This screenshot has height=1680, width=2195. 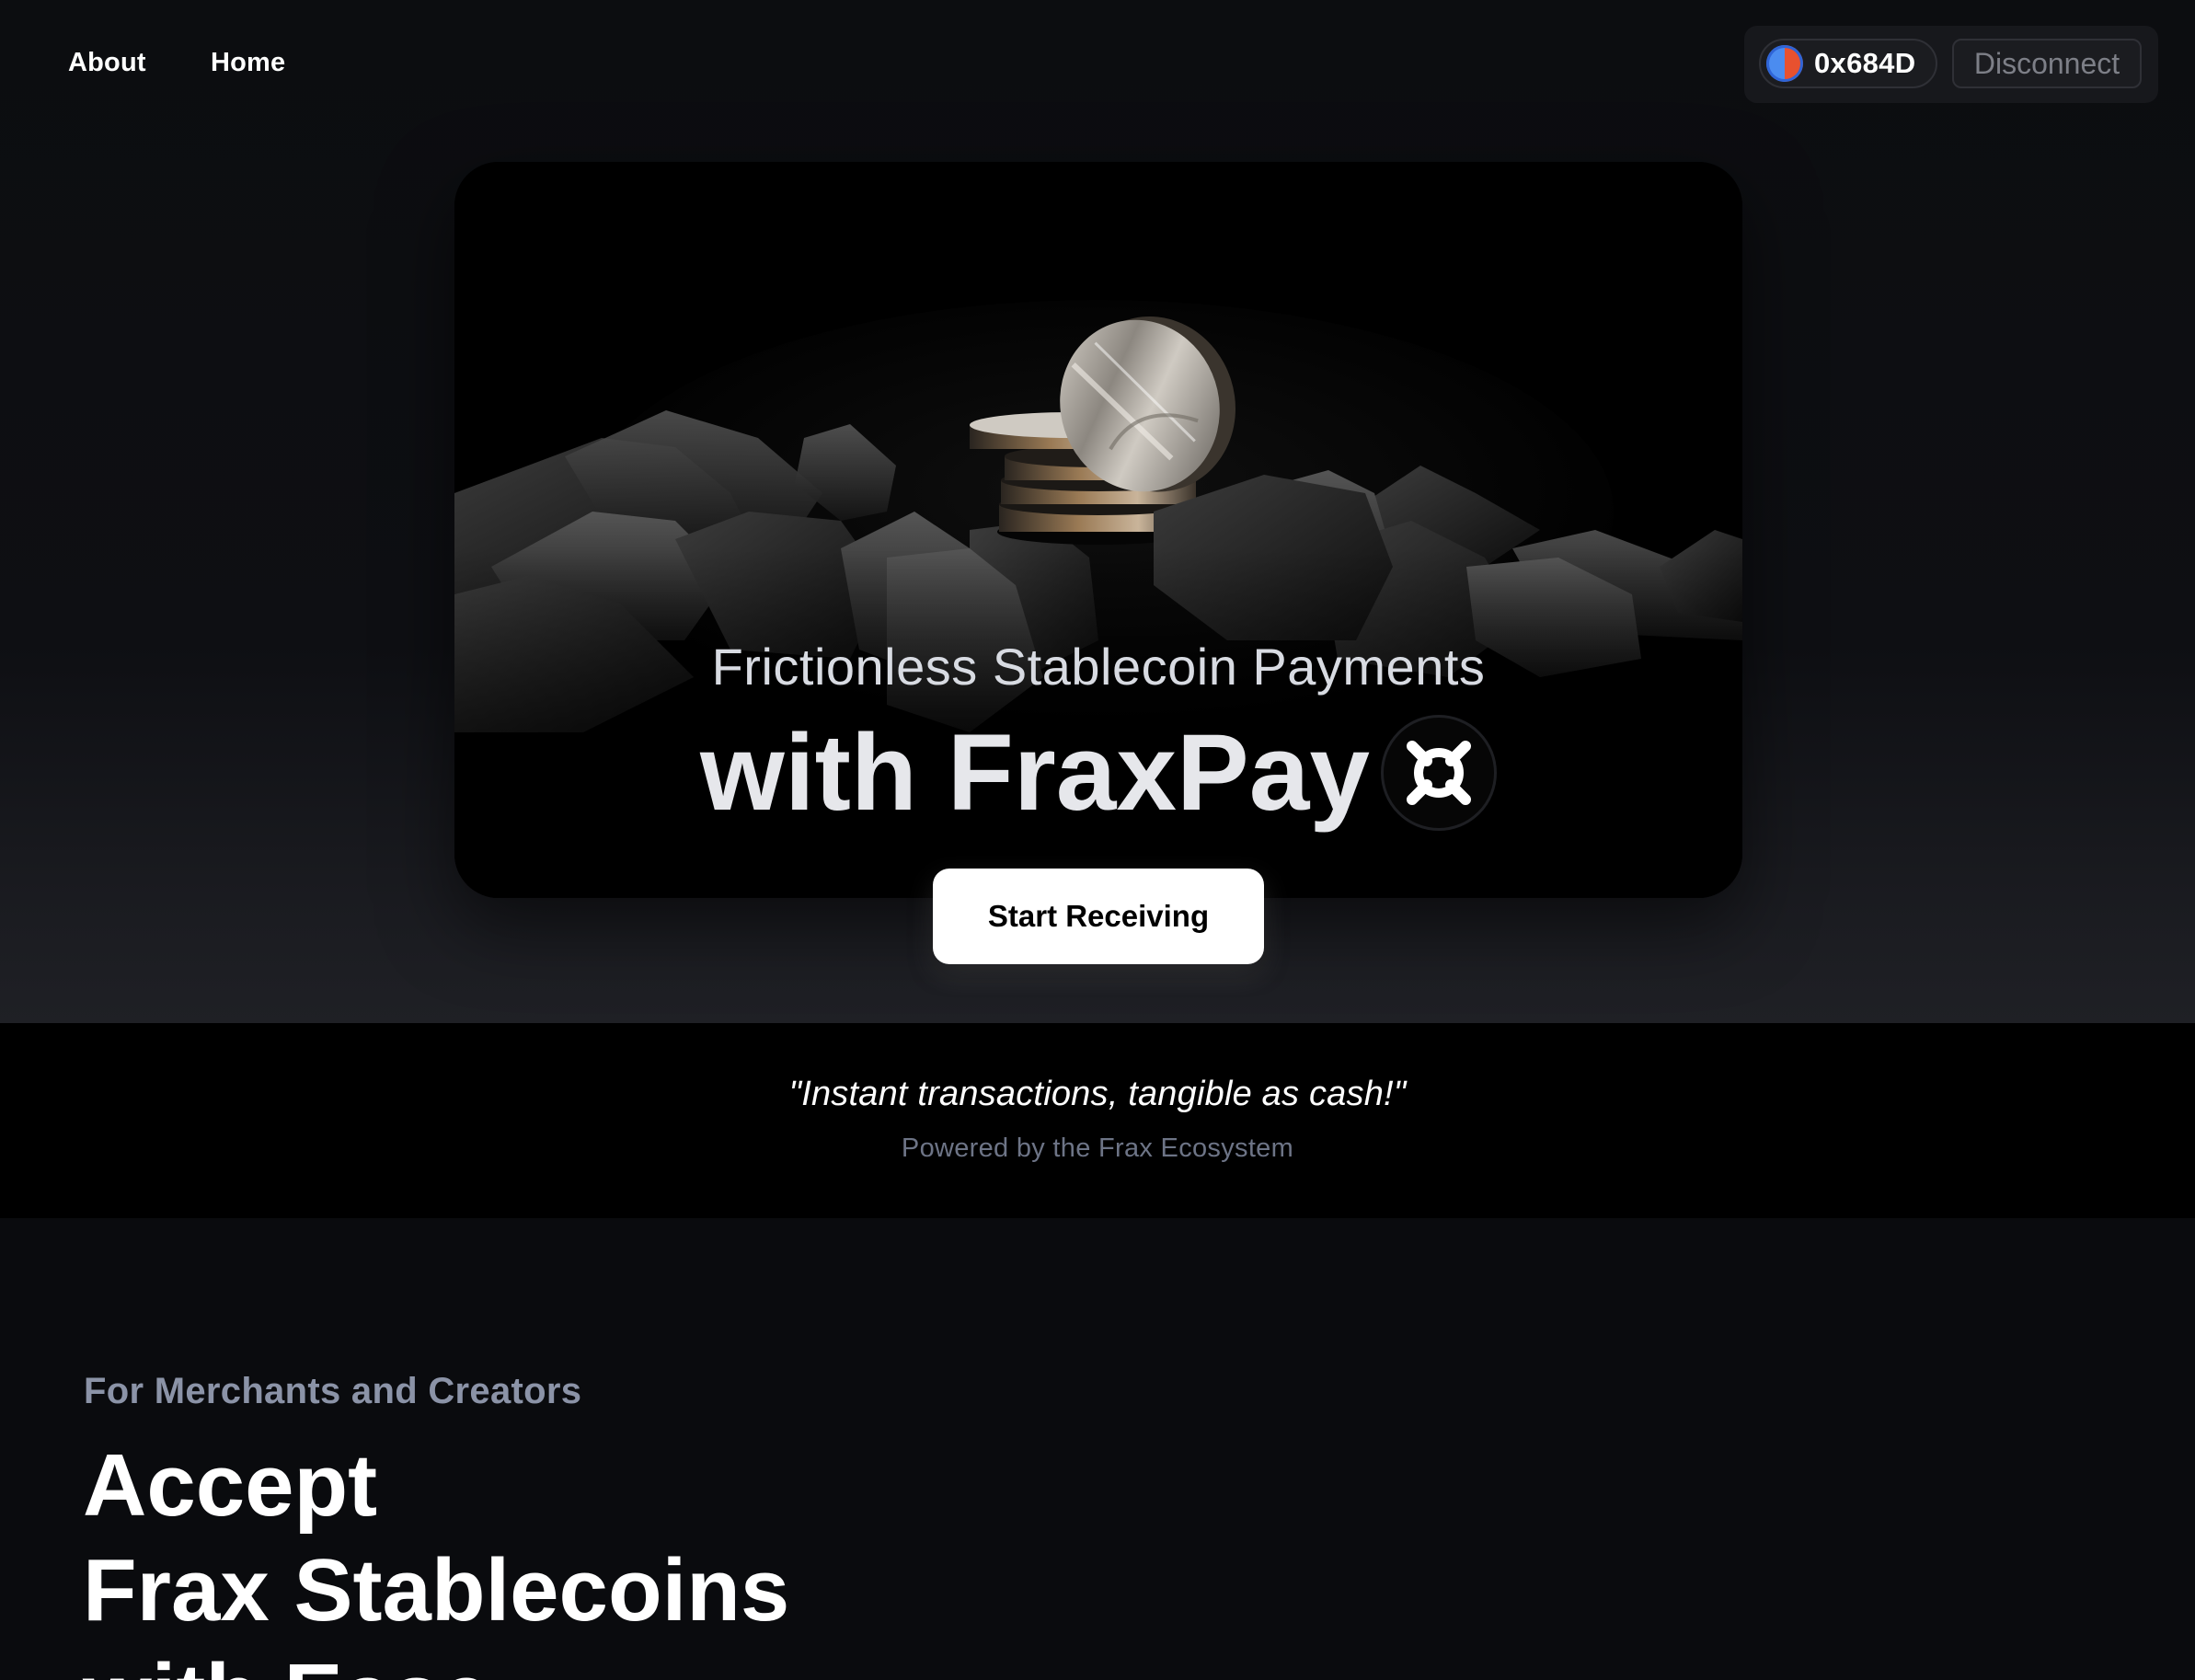 What do you see at coordinates (1035, 773) in the screenshot?
I see `hero-title: with FraxPay` at bounding box center [1035, 773].